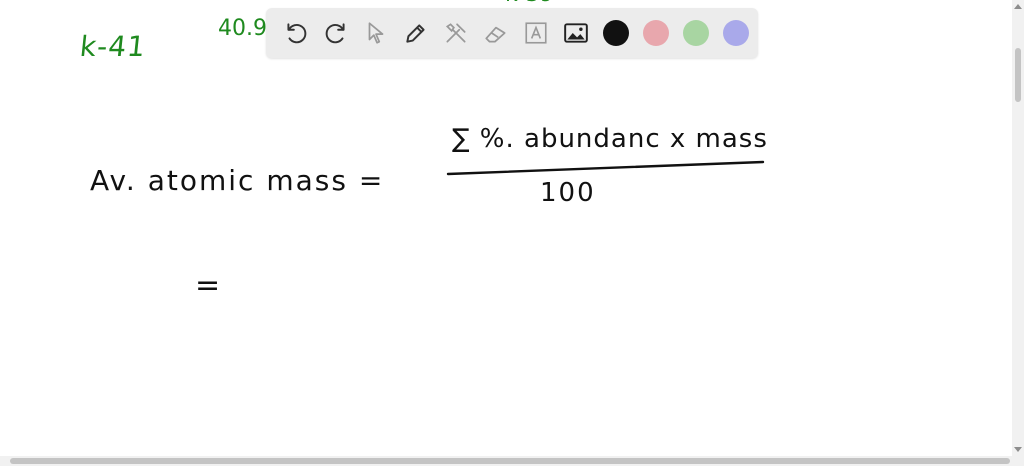 The width and height of the screenshot is (1024, 466). I want to click on vertical-scrollbar, so click(1018, 228).